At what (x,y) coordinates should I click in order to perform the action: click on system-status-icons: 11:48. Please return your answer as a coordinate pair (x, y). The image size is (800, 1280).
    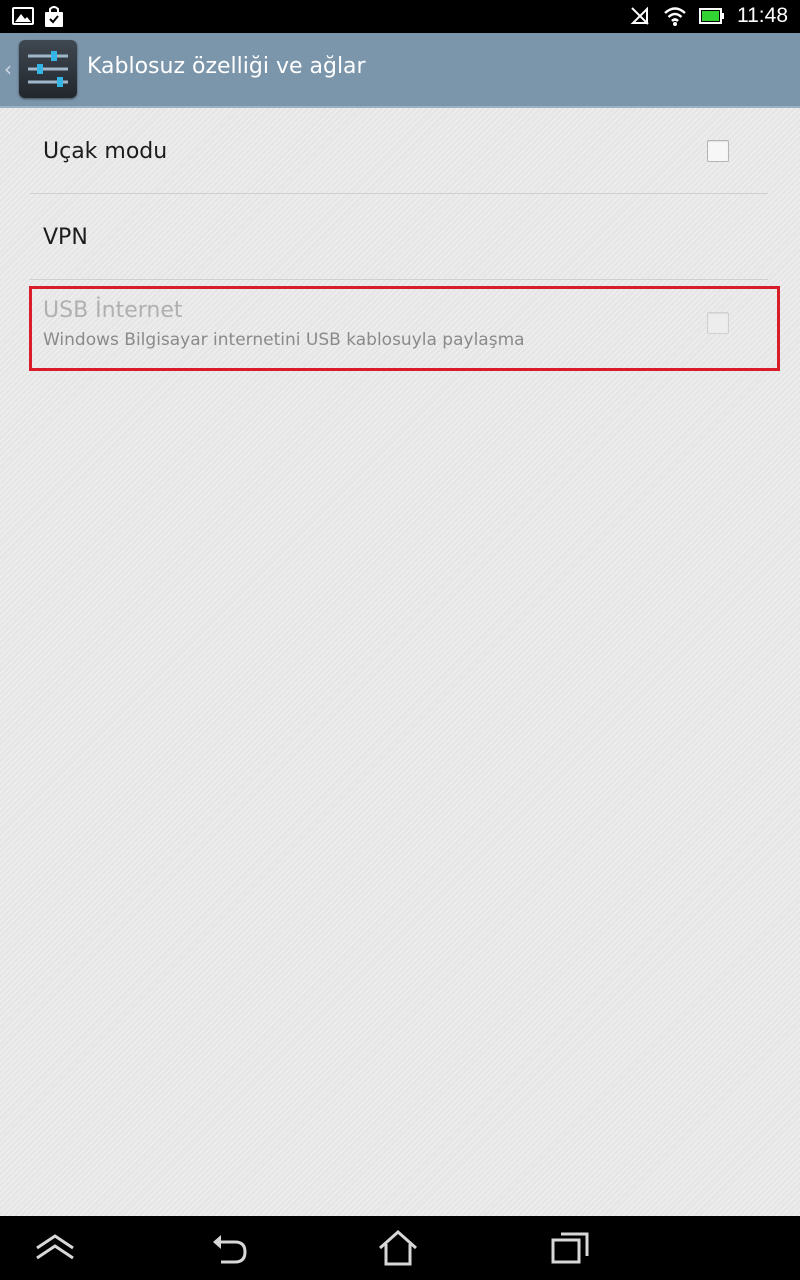
    Looking at the image, I should click on (708, 16).